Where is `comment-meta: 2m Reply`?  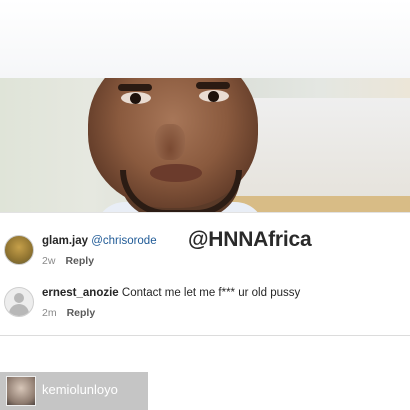 comment-meta: 2m Reply is located at coordinates (68, 313).